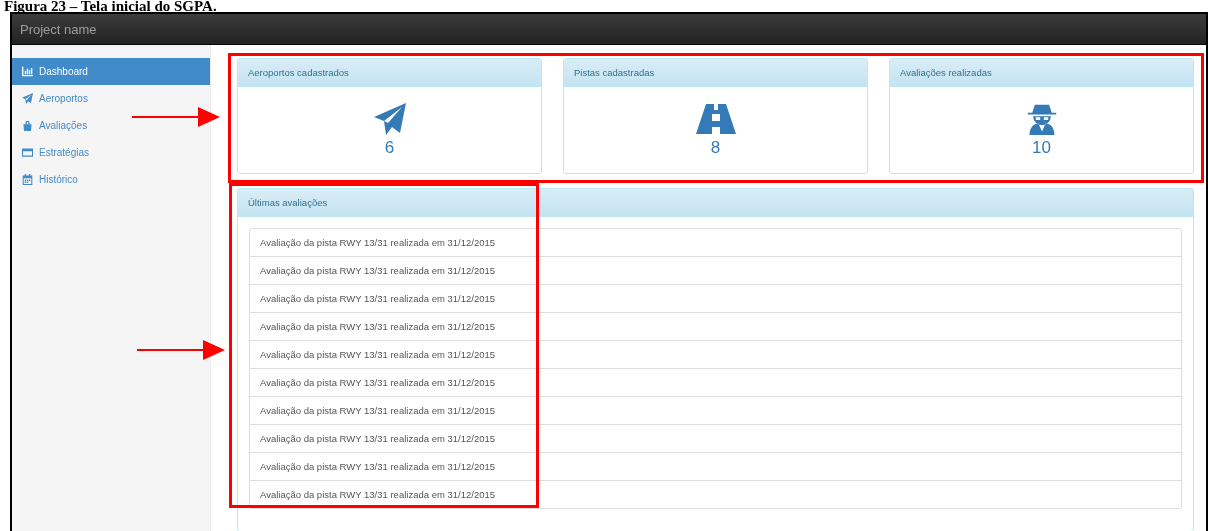 This screenshot has height=531, width=1208. Describe the element at coordinates (27, 71) in the screenshot. I see `bar-chart-icon` at that location.